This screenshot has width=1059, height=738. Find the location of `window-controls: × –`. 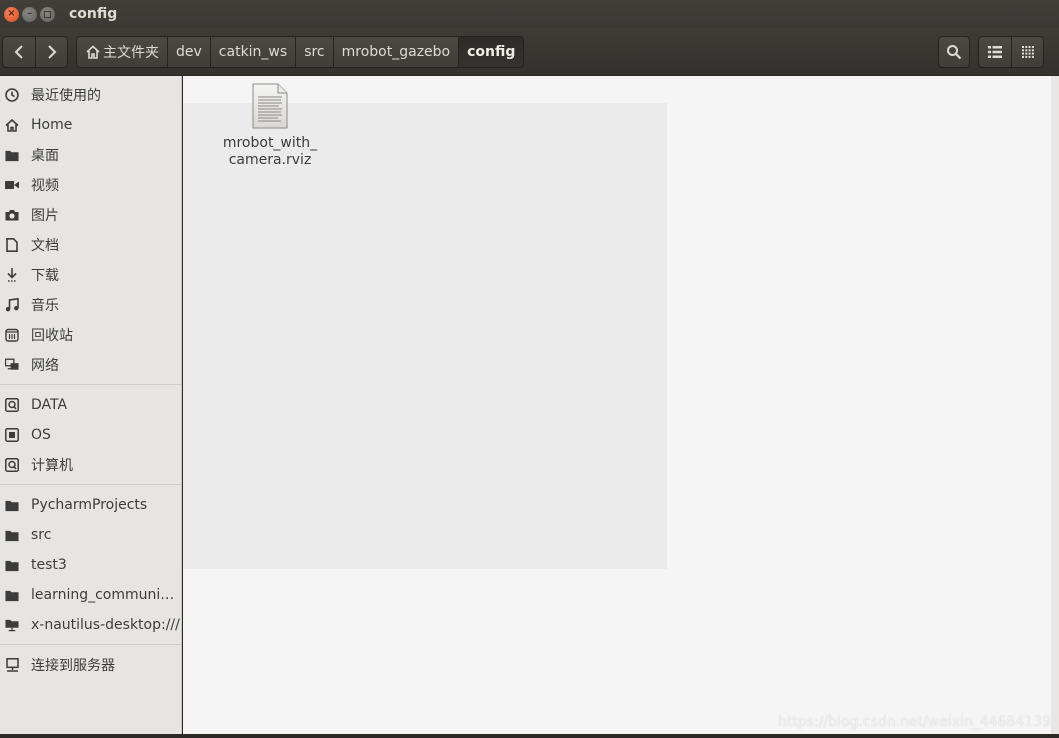

window-controls: × – is located at coordinates (29, 14).